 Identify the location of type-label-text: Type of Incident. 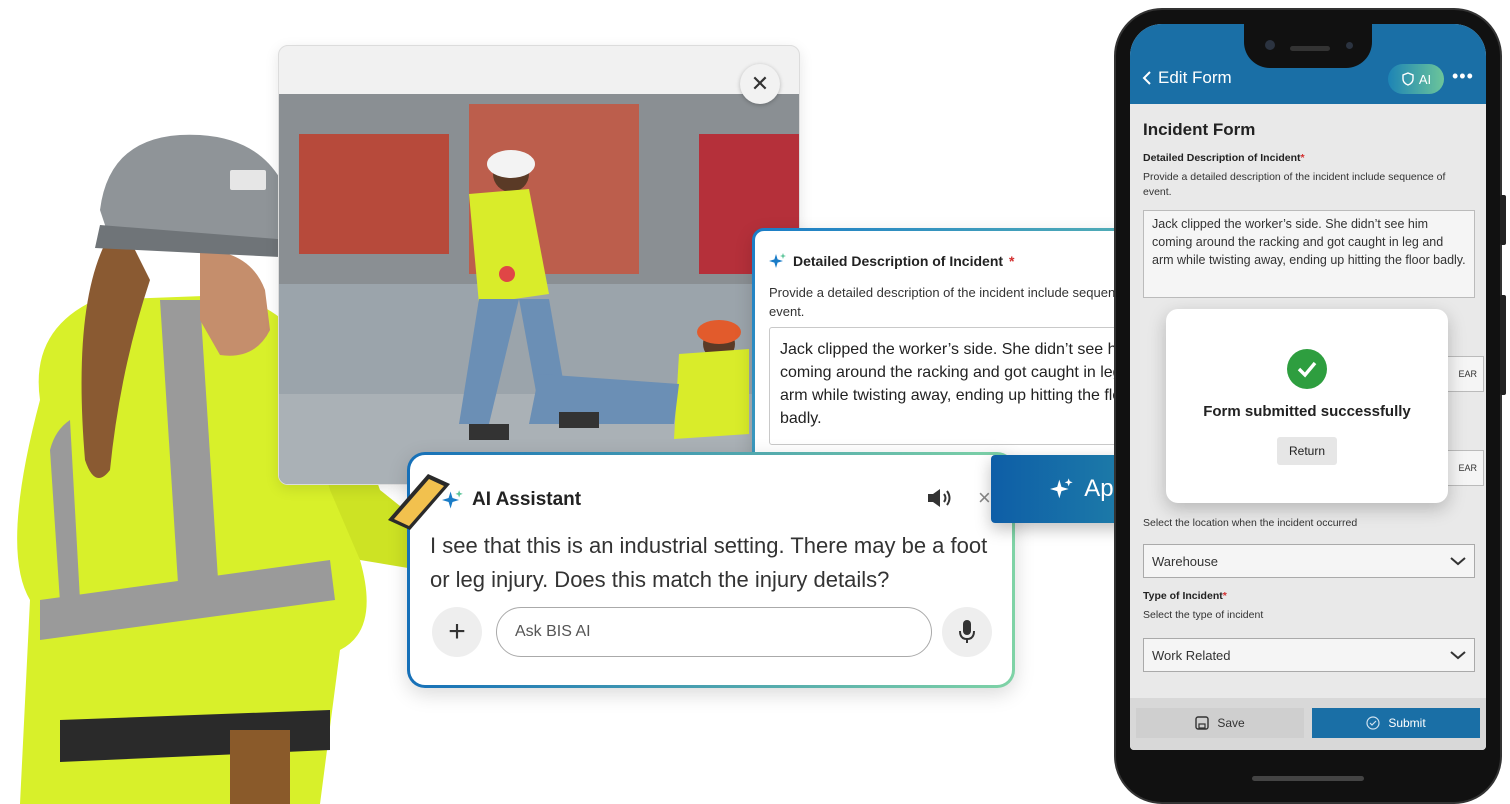
(1183, 596).